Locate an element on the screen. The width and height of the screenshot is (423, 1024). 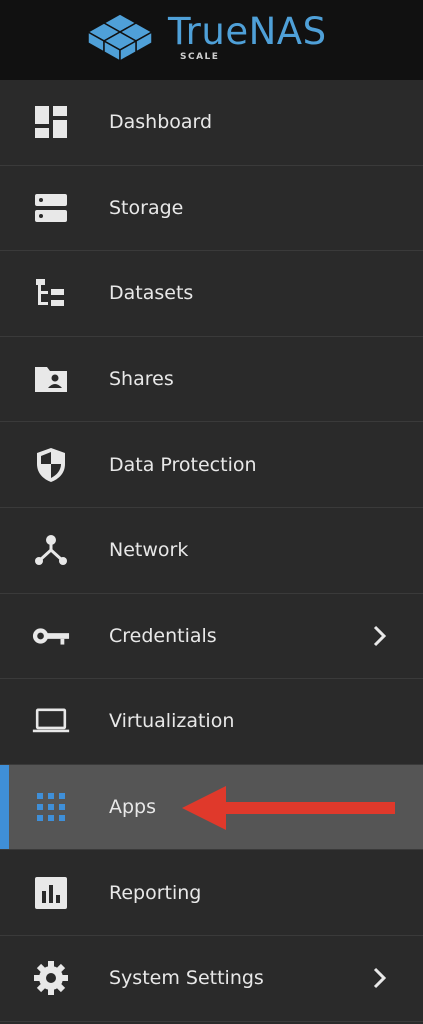
sidebar-item-label: Apps is located at coordinates (133, 807).